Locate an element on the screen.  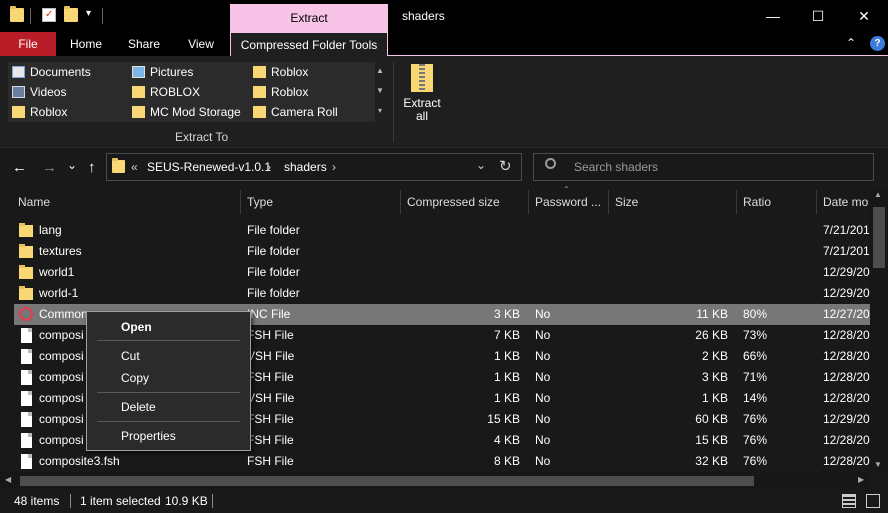
breadcrumb-shaders: shaders is located at coordinates (305, 167).